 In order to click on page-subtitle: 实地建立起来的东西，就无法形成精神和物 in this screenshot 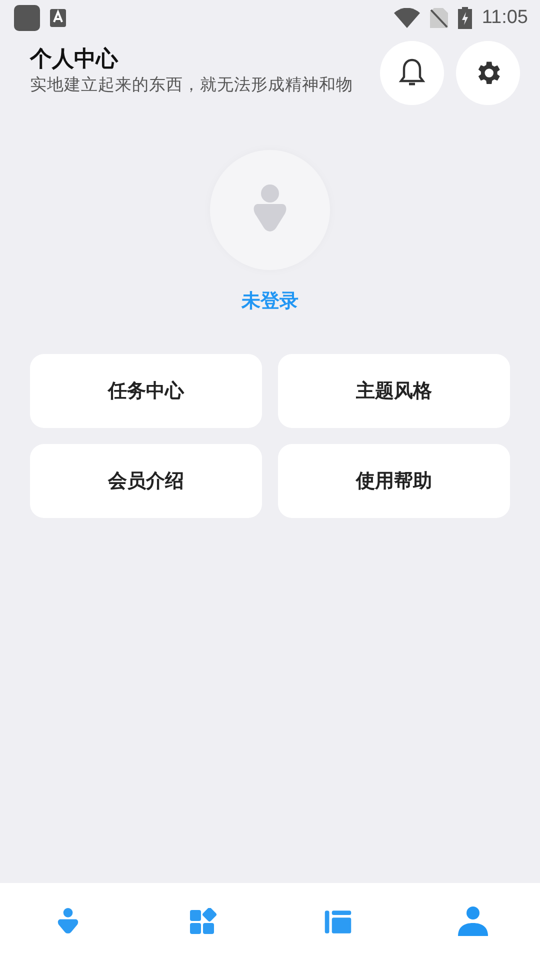, I will do `click(191, 85)`.